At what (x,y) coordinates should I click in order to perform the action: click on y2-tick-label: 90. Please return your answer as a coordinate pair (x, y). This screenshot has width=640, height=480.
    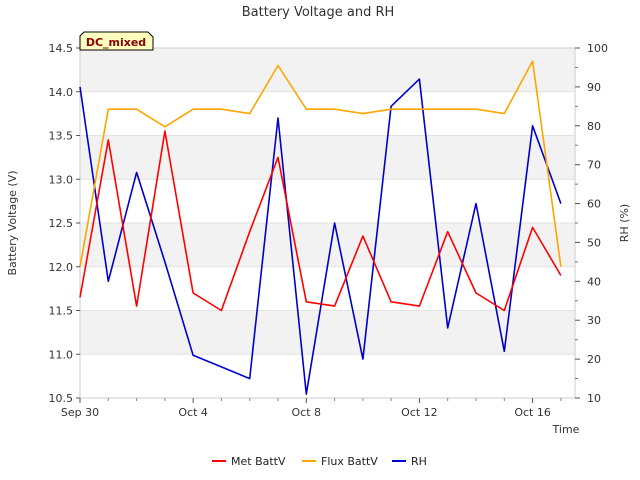
    Looking at the image, I should click on (594, 87).